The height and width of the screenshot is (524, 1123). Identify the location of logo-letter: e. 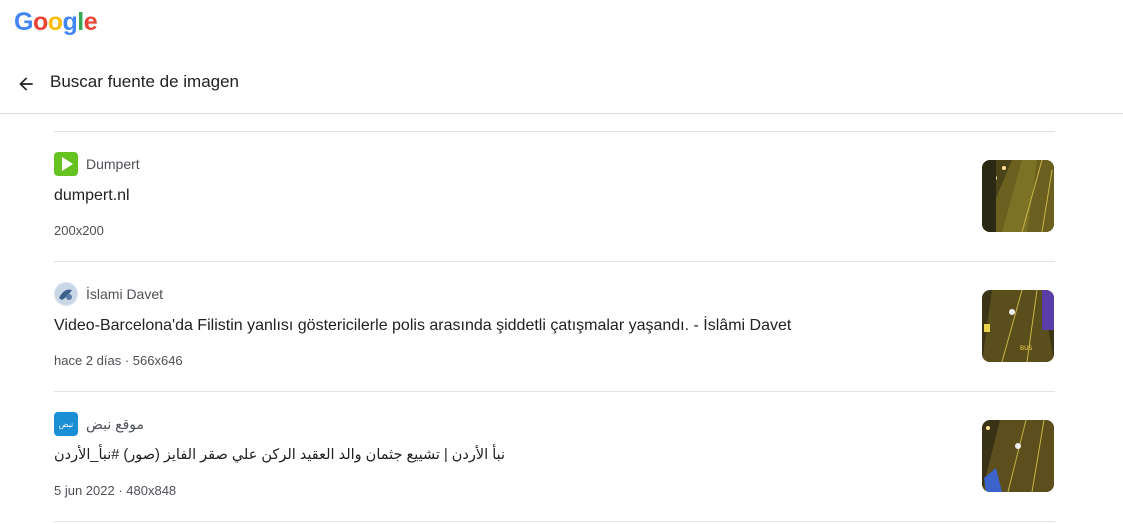
(90, 22).